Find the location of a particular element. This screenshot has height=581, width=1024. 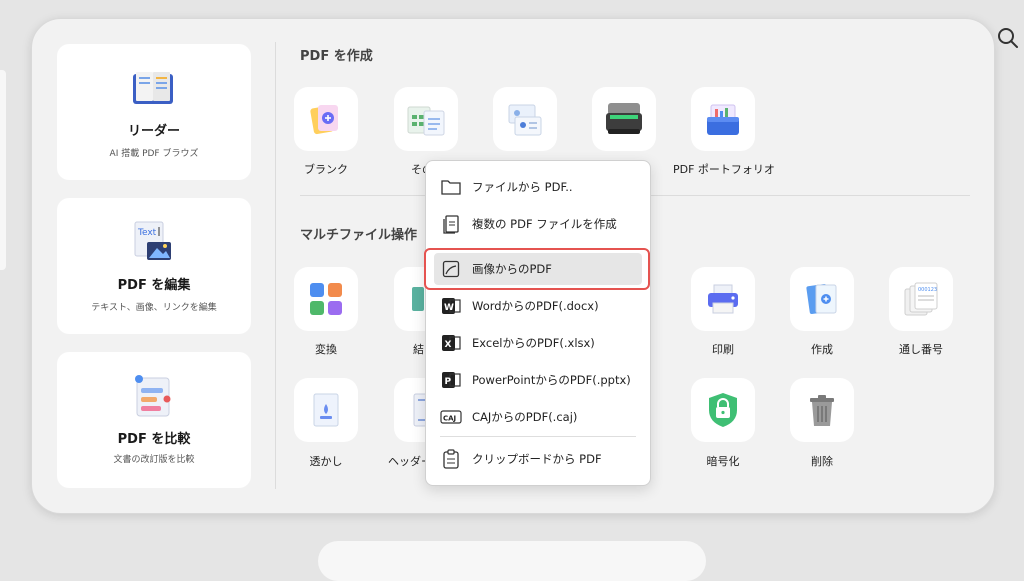

create-label: 作成 is located at coordinates (822, 349).